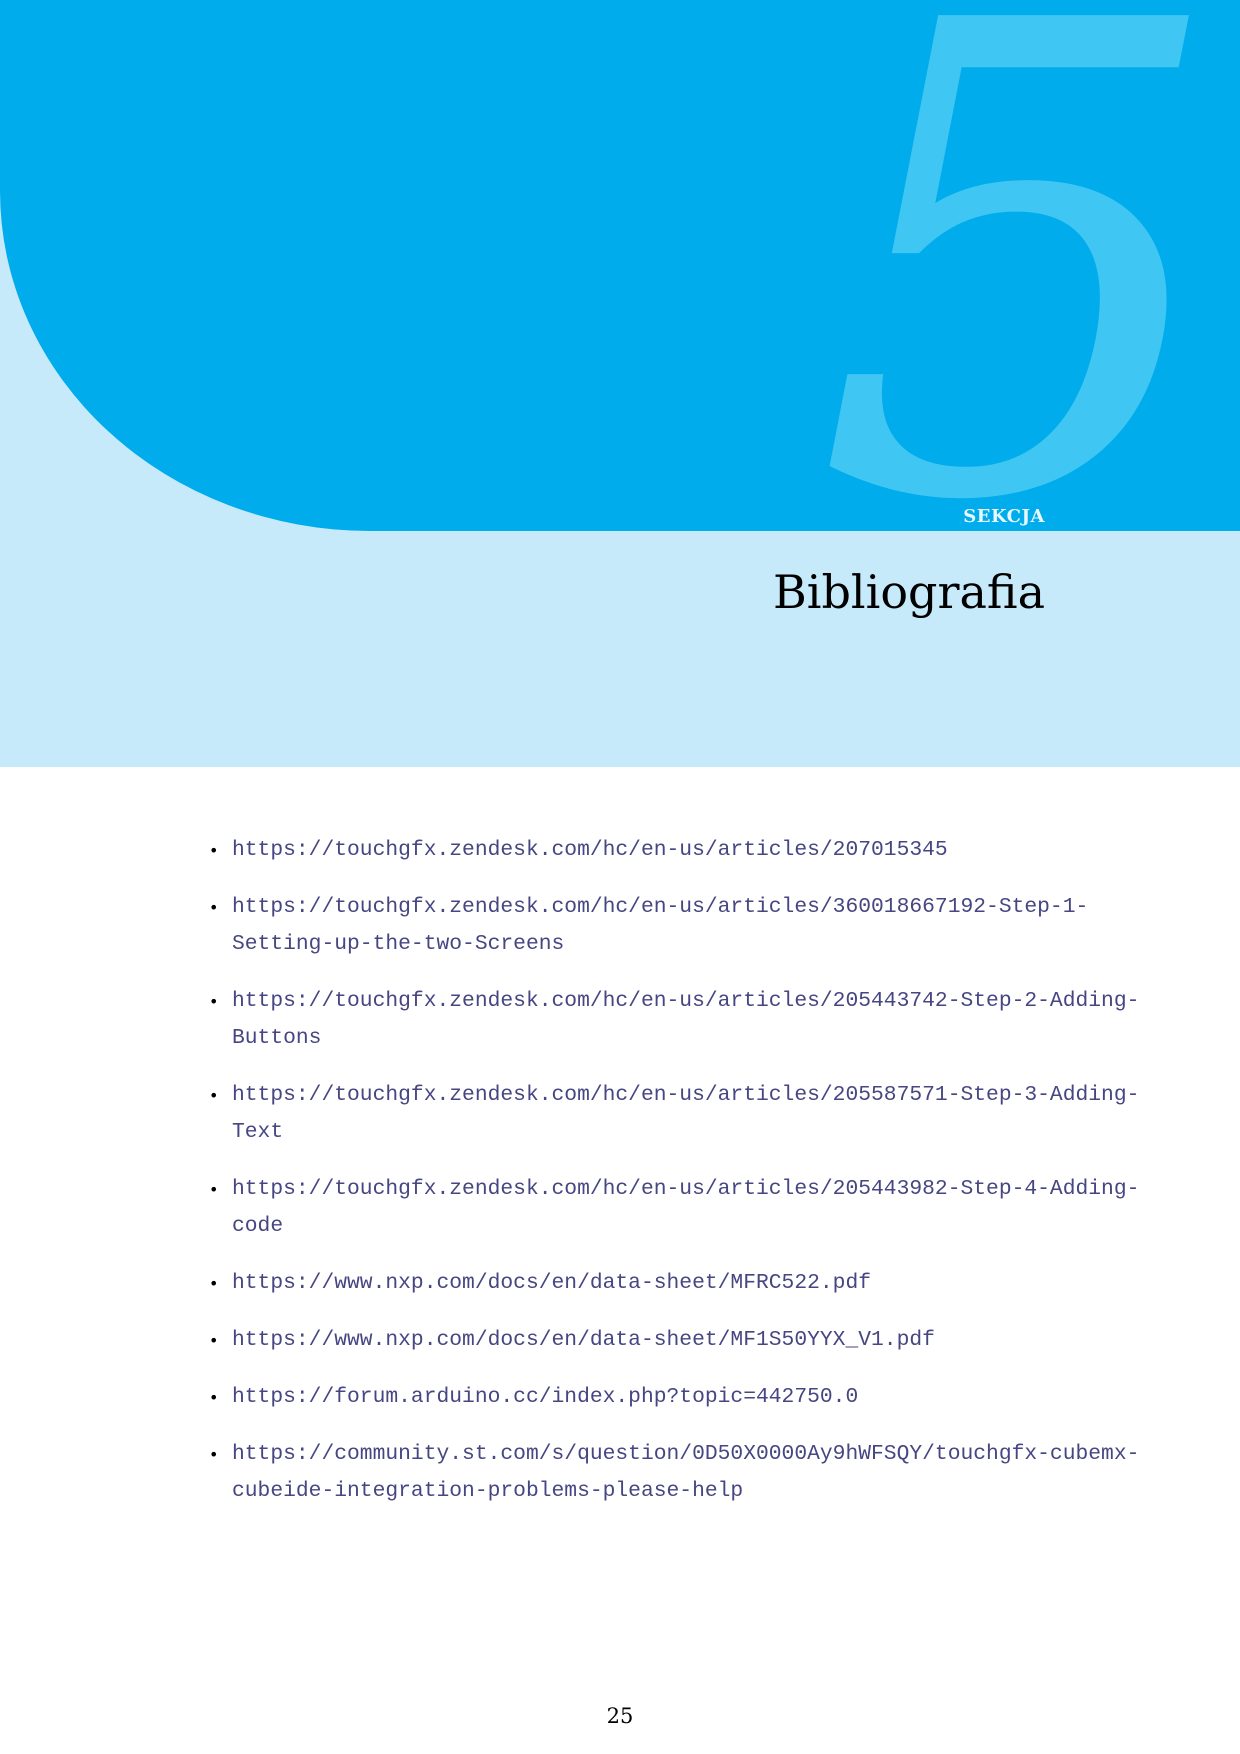  I want to click on reference-link-line: cubeide-integration-problems-please-help, so click(685, 1491).